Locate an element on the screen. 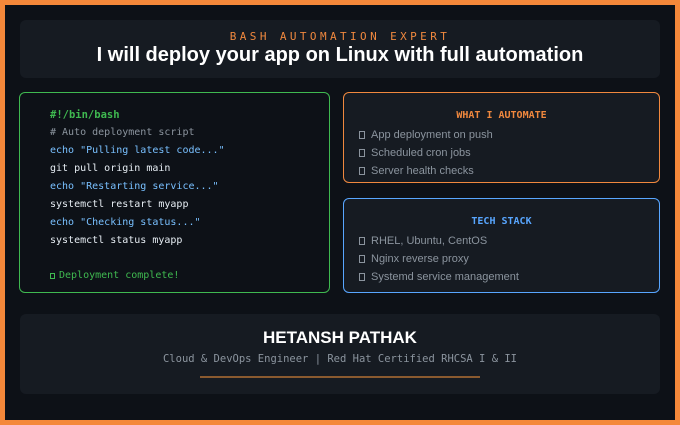 This screenshot has width=680, height=425. code-done-text: Deployment complete! is located at coordinates (119, 275).